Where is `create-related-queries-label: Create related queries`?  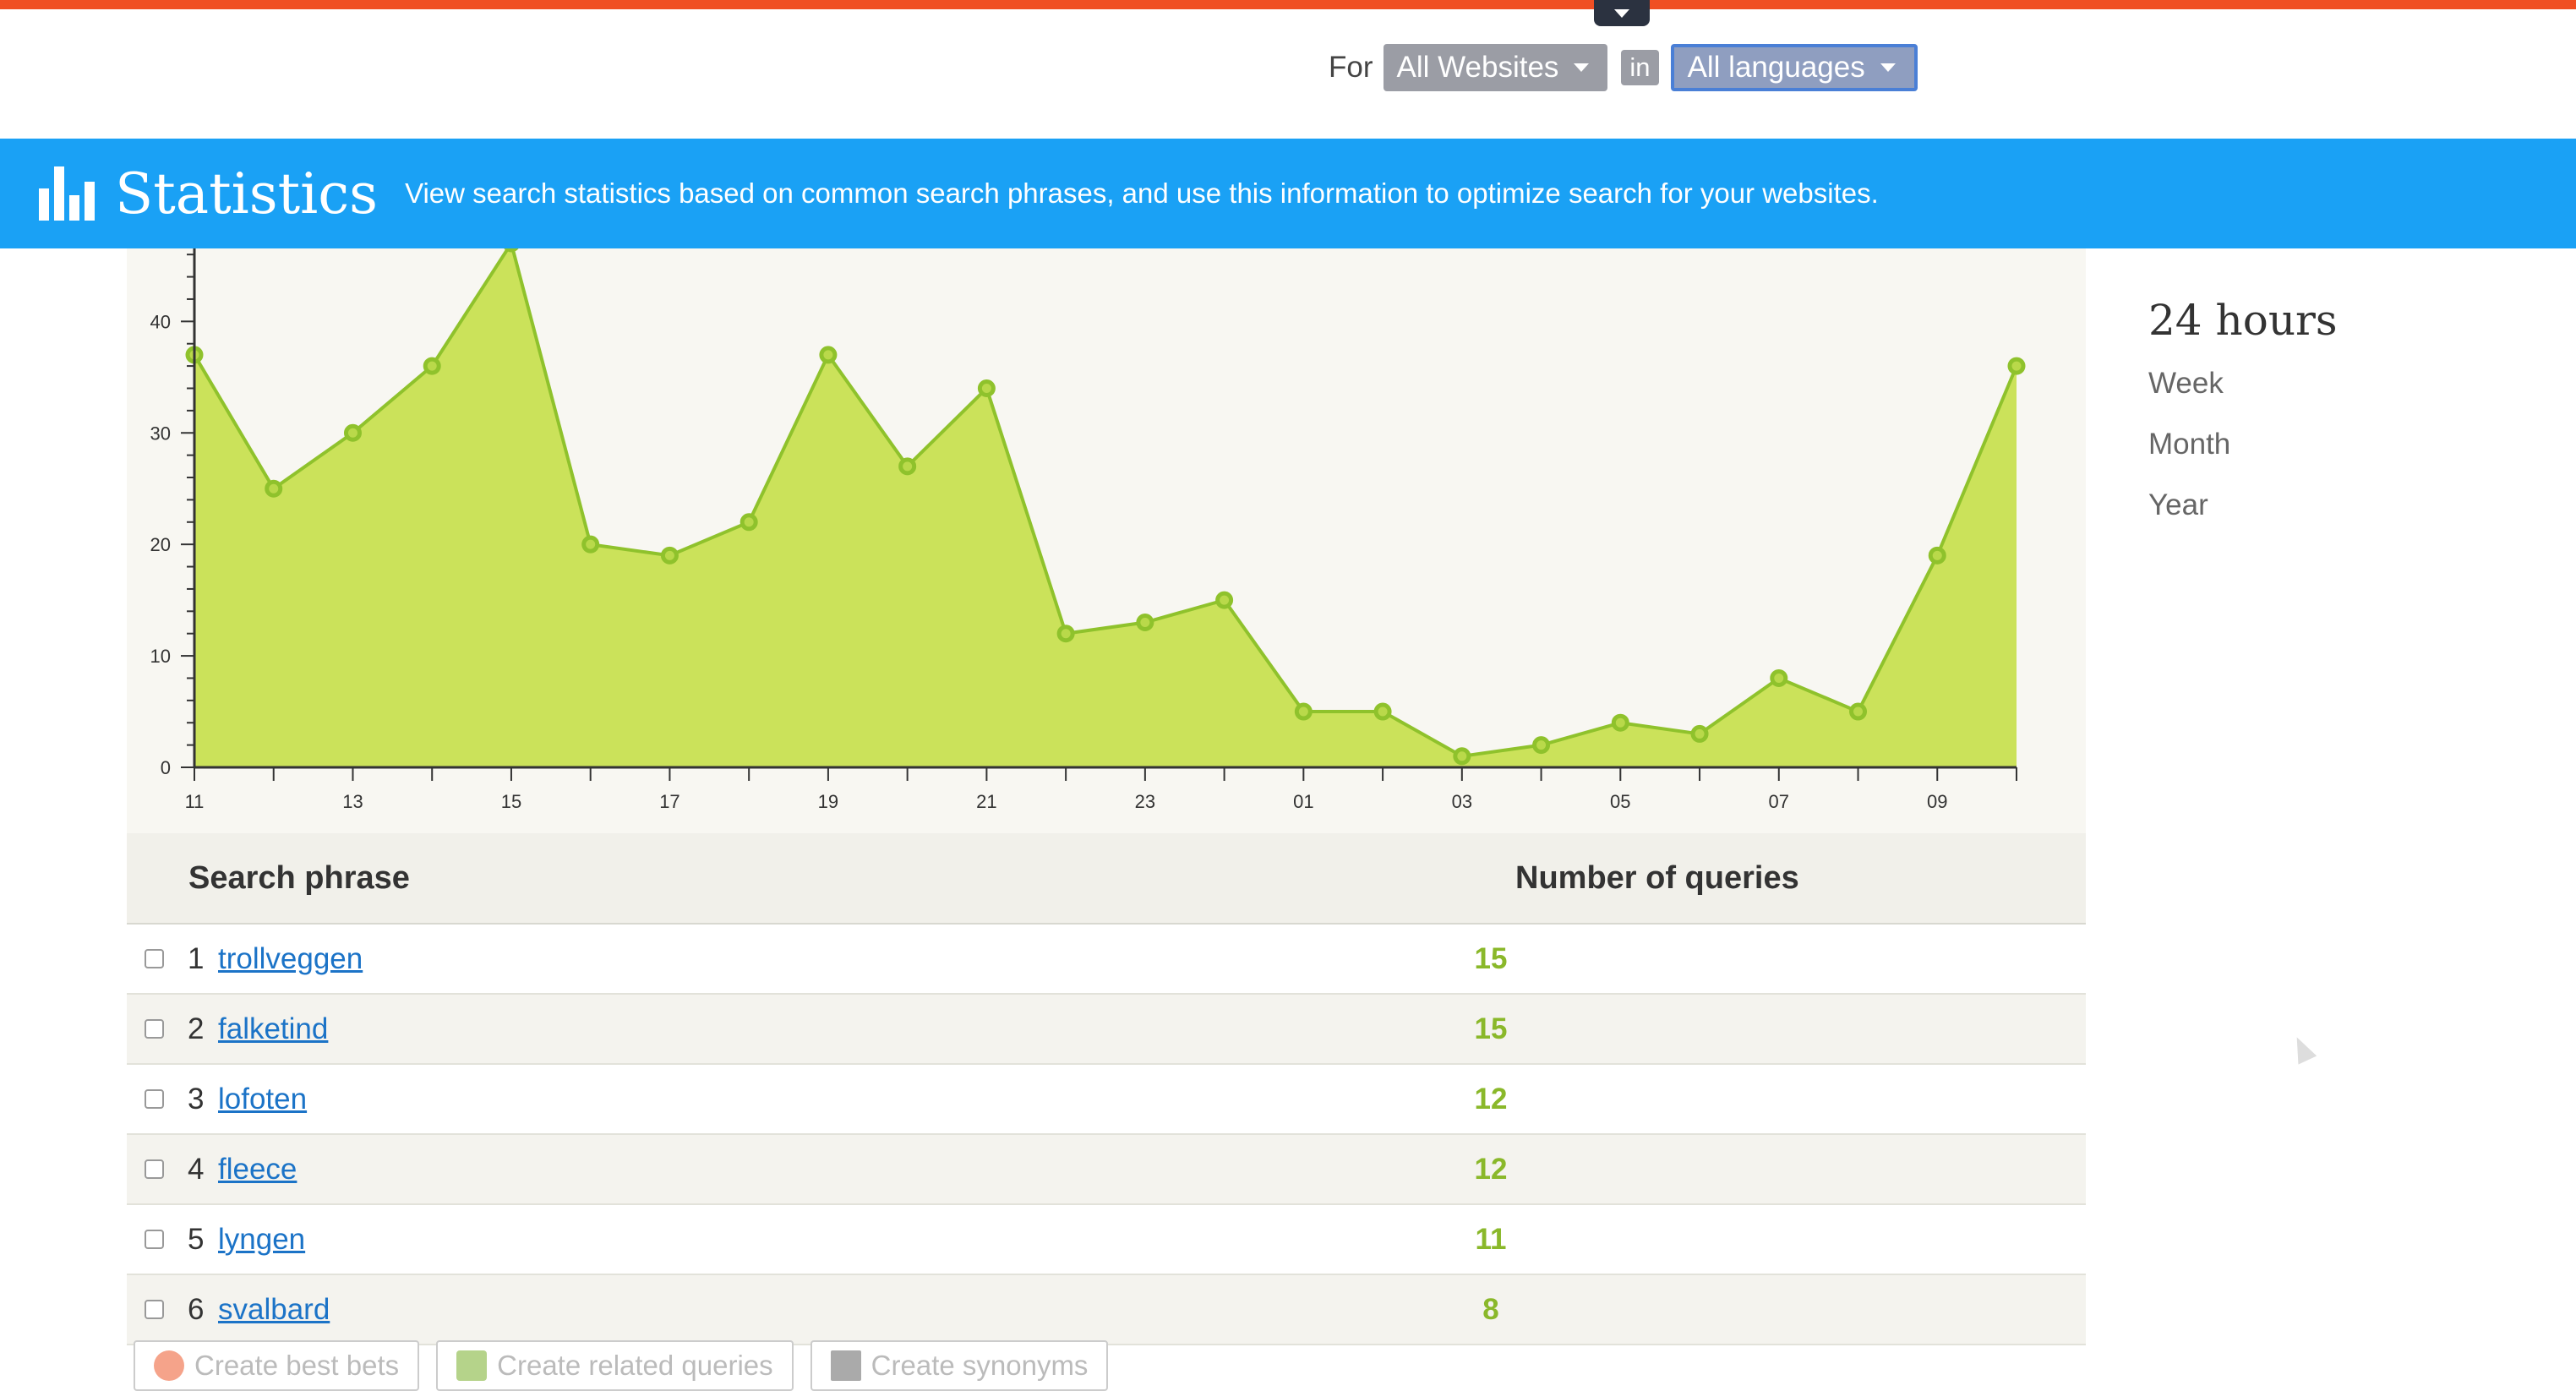 create-related-queries-label: Create related queries is located at coordinates (635, 1365).